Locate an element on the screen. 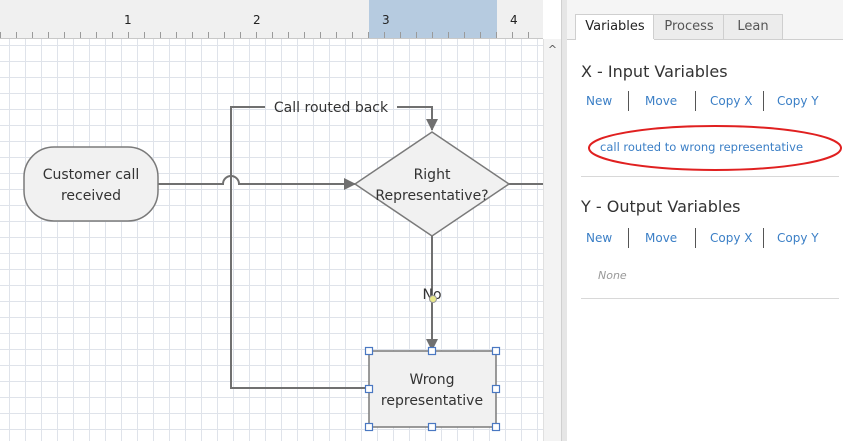 The width and height of the screenshot is (843, 441). decision-node-label: Right is located at coordinates (432, 175).